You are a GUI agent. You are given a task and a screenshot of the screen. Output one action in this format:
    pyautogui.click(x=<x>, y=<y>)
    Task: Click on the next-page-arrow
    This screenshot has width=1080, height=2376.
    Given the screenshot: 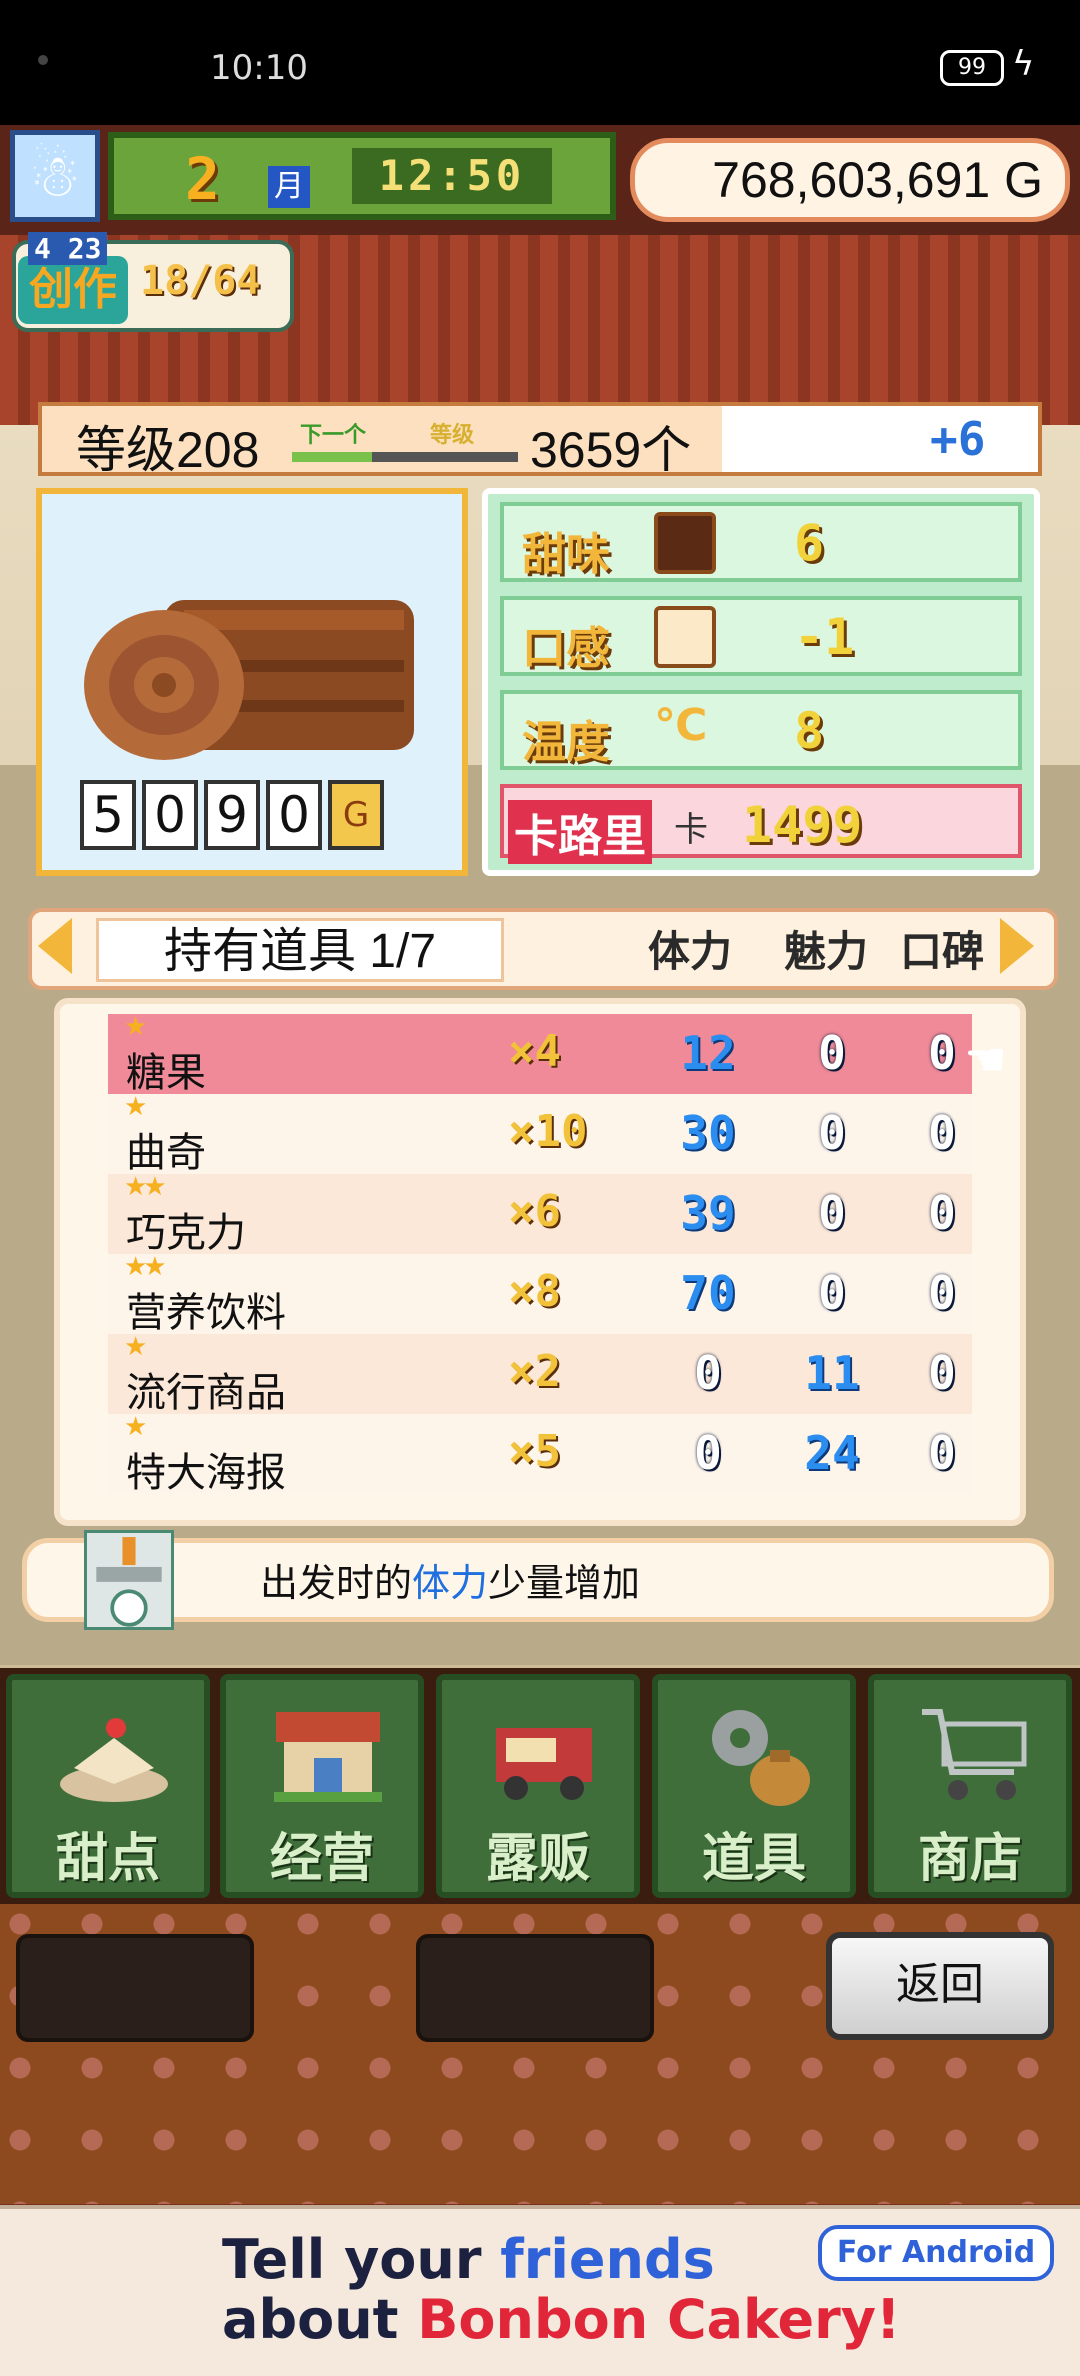 What is the action you would take?
    pyautogui.click(x=1017, y=946)
    